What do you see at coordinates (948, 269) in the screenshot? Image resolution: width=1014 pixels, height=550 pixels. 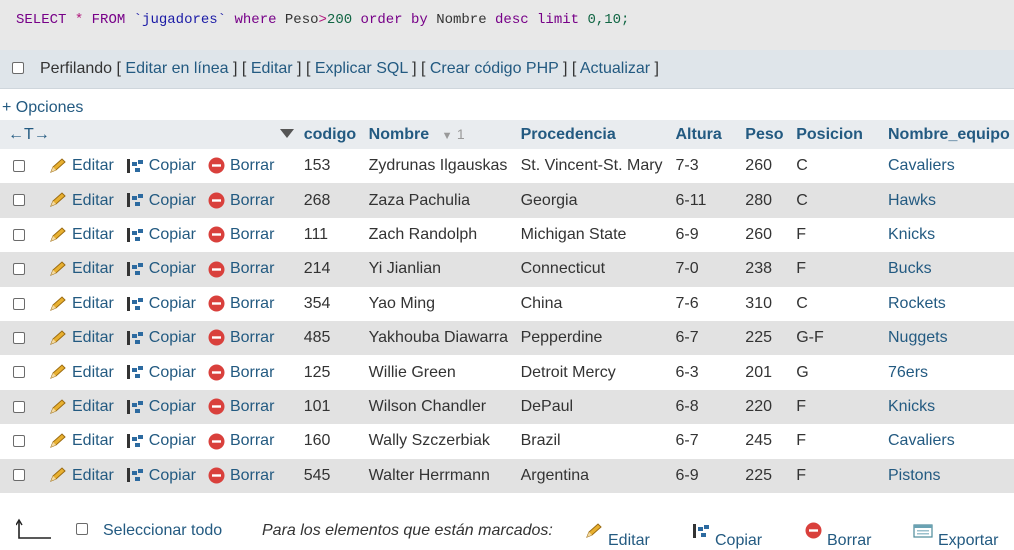 I see `cell-equipo-link: Bucks` at bounding box center [948, 269].